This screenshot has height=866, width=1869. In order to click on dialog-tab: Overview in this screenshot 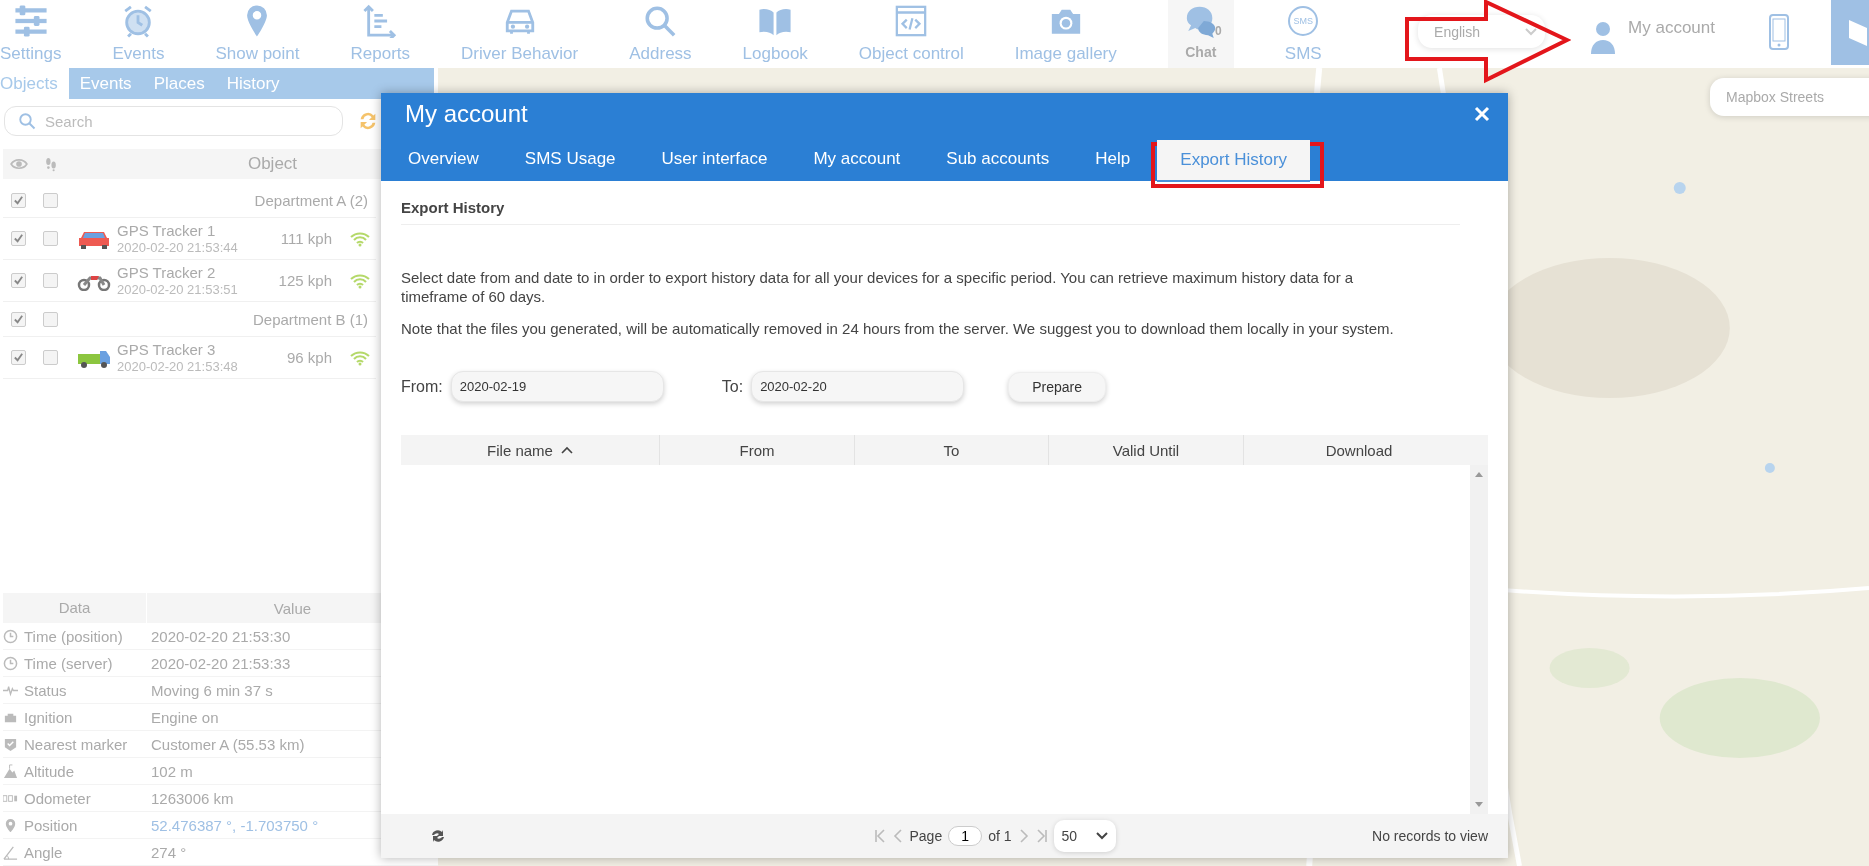, I will do `click(443, 159)`.